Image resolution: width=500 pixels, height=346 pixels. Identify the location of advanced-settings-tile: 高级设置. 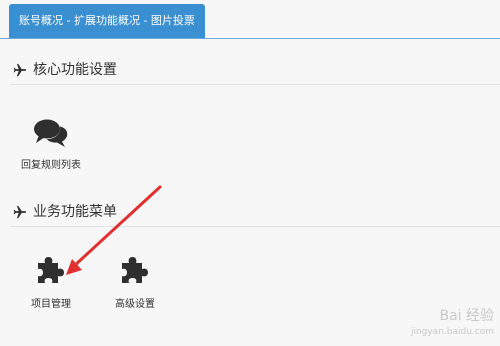
(135, 282).